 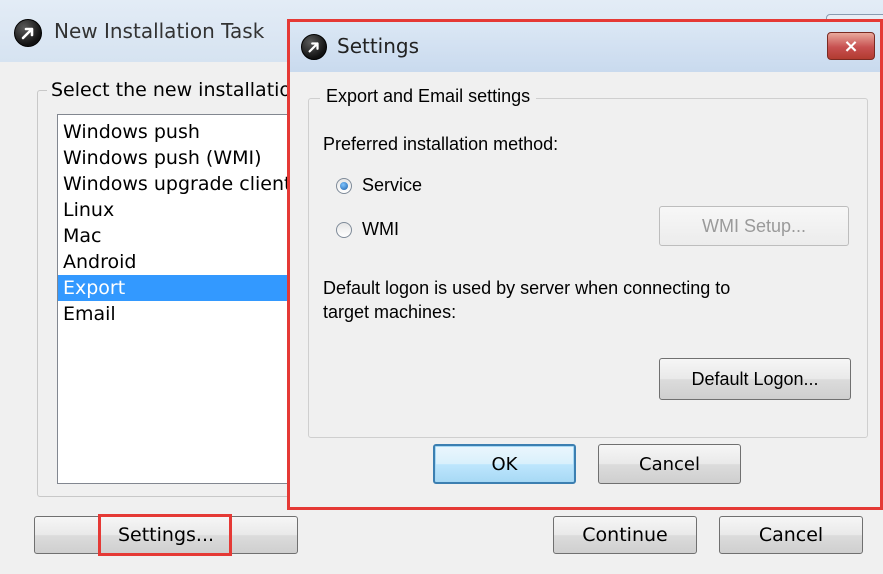 What do you see at coordinates (178, 158) in the screenshot?
I see `list-item: Windows push (WMI)` at bounding box center [178, 158].